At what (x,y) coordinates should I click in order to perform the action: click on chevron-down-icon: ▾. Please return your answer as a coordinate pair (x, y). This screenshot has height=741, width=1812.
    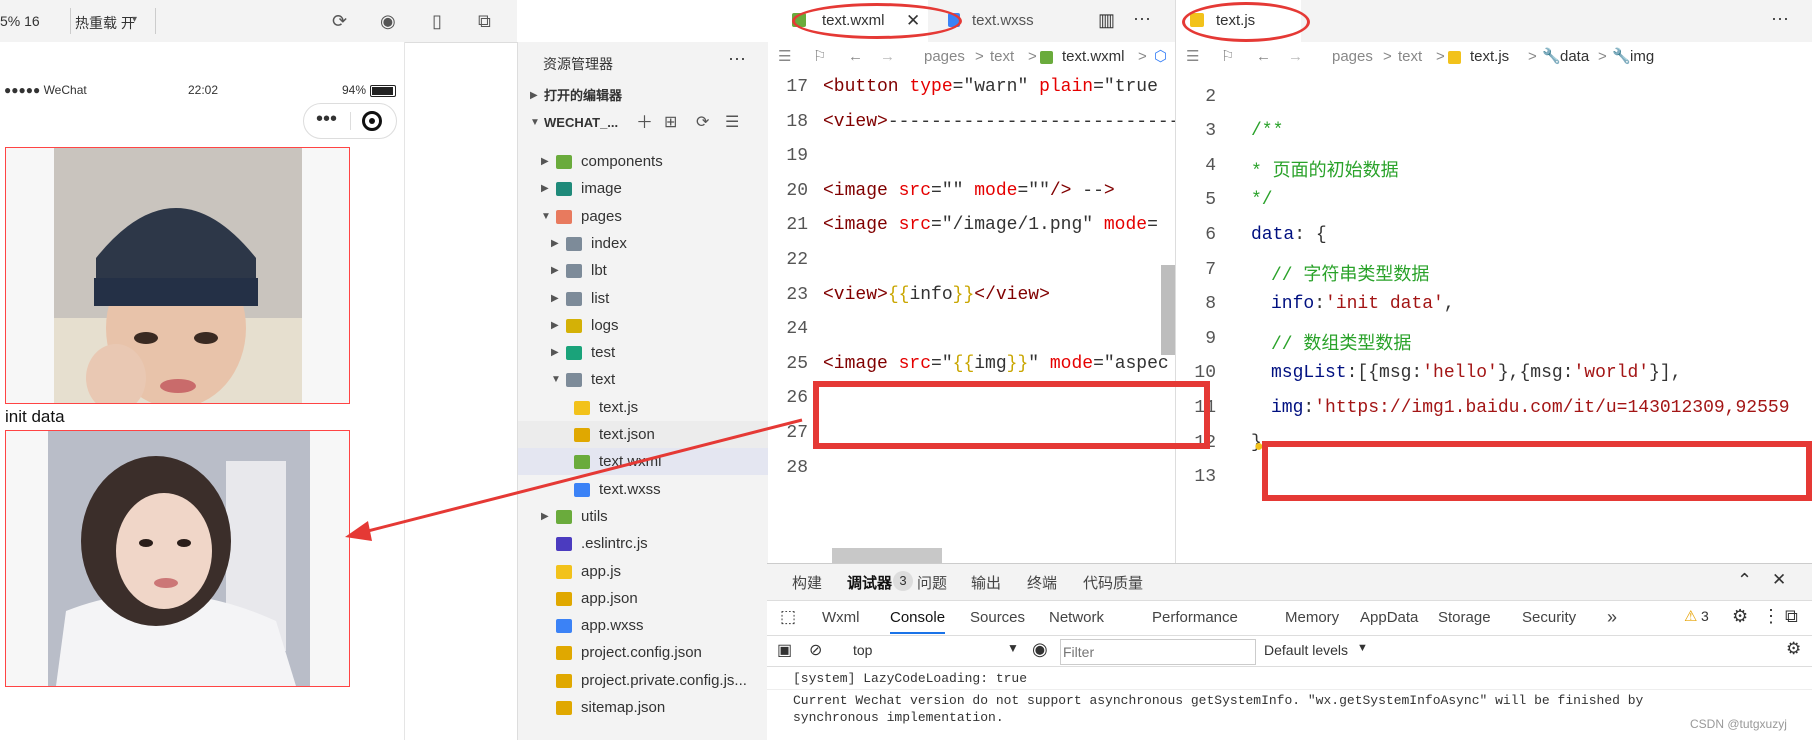
    Looking at the image, I should click on (134, 19).